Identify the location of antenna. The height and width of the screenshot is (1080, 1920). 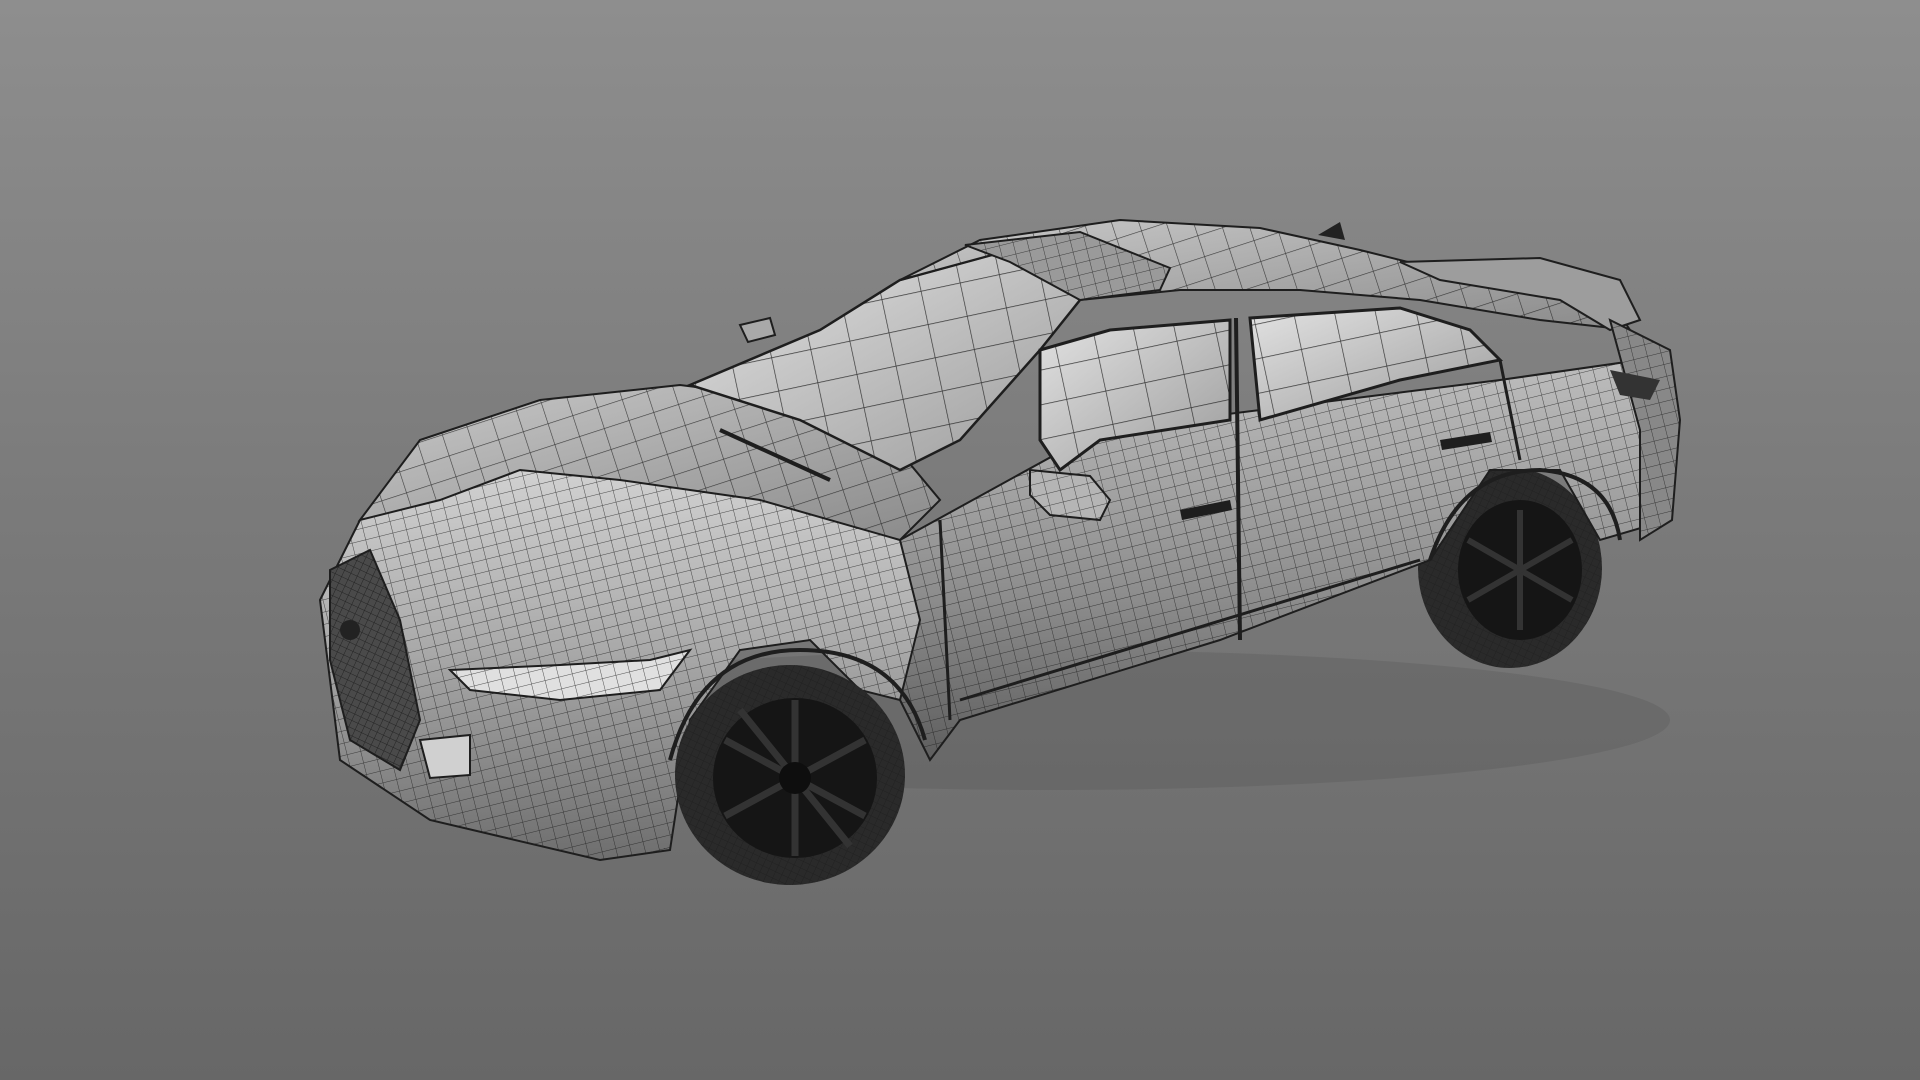
(1331, 231).